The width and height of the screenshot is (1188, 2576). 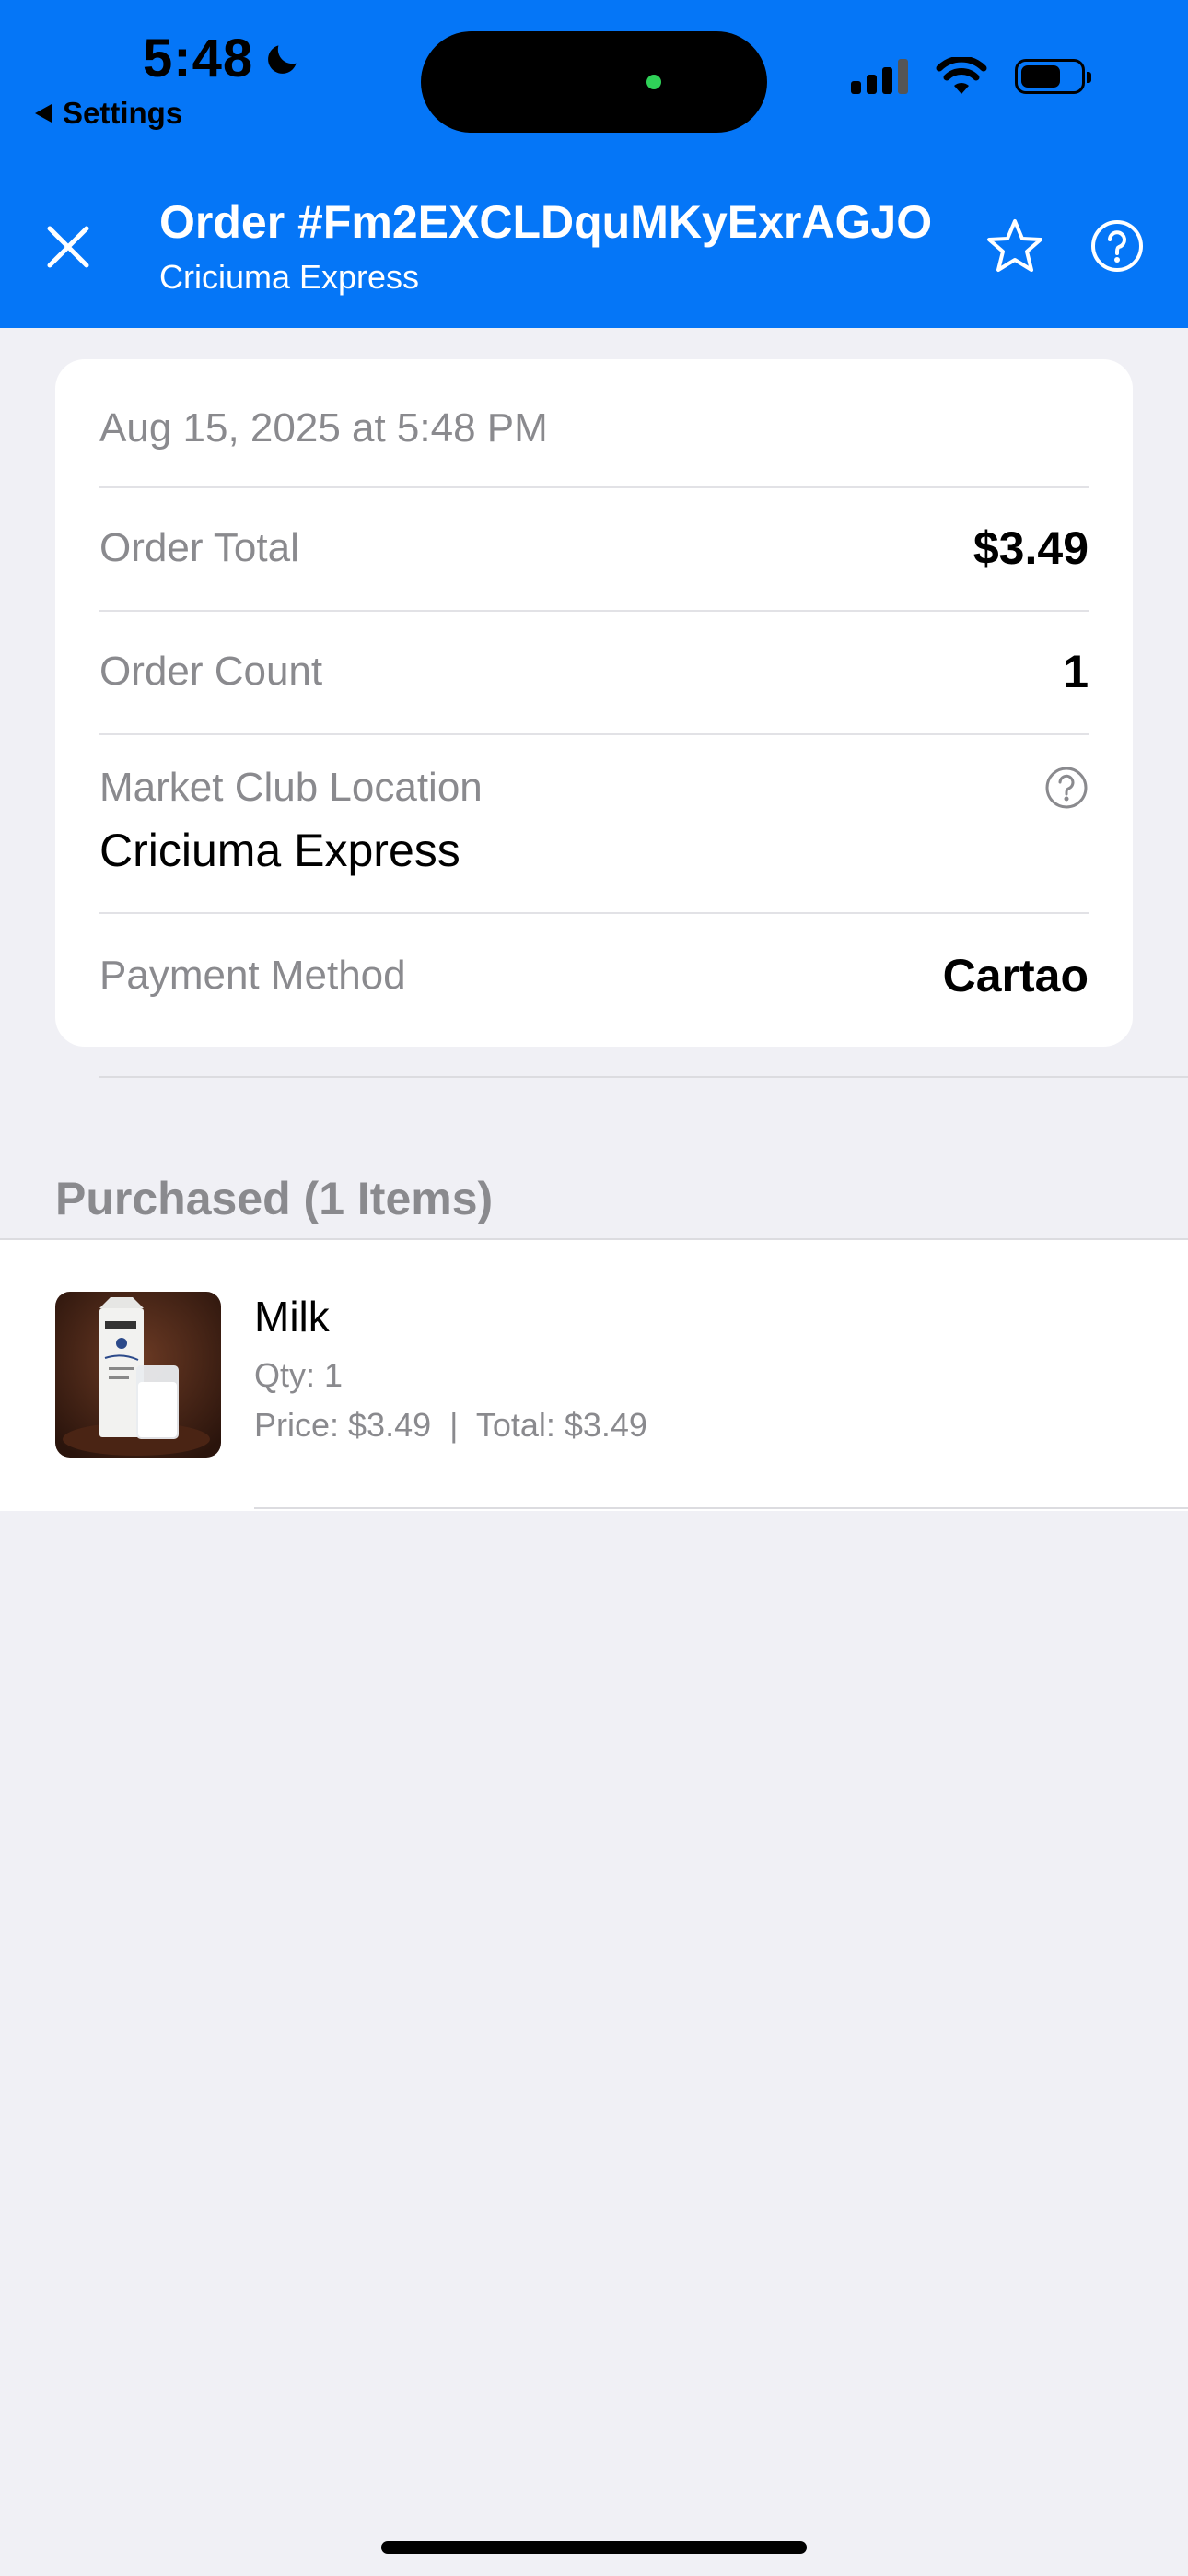 What do you see at coordinates (253, 975) in the screenshot?
I see `payment-method-label: Payment Method` at bounding box center [253, 975].